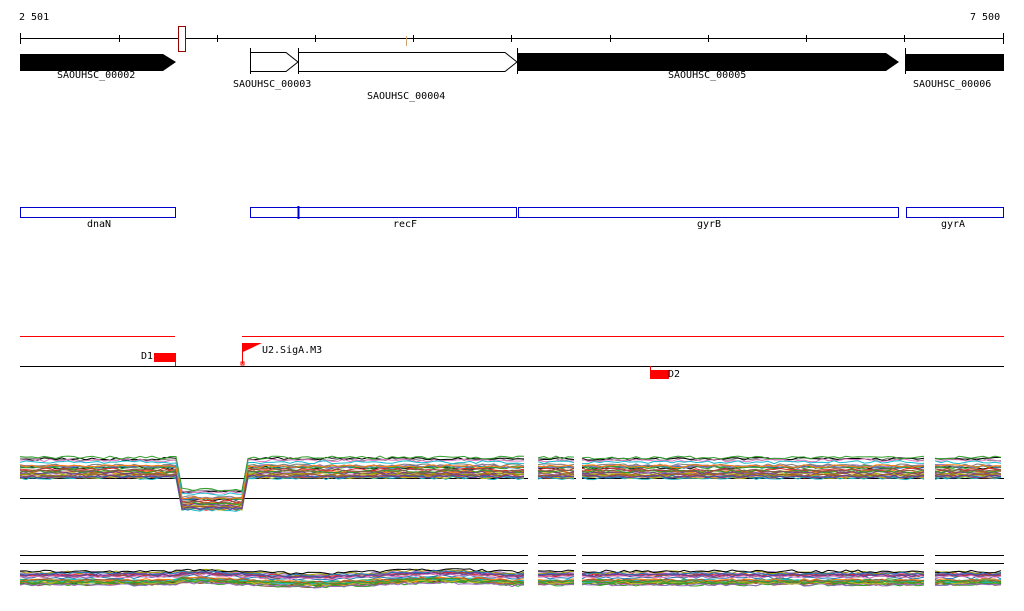  What do you see at coordinates (511, 572) in the screenshot?
I see `expression-tracks-lower` at bounding box center [511, 572].